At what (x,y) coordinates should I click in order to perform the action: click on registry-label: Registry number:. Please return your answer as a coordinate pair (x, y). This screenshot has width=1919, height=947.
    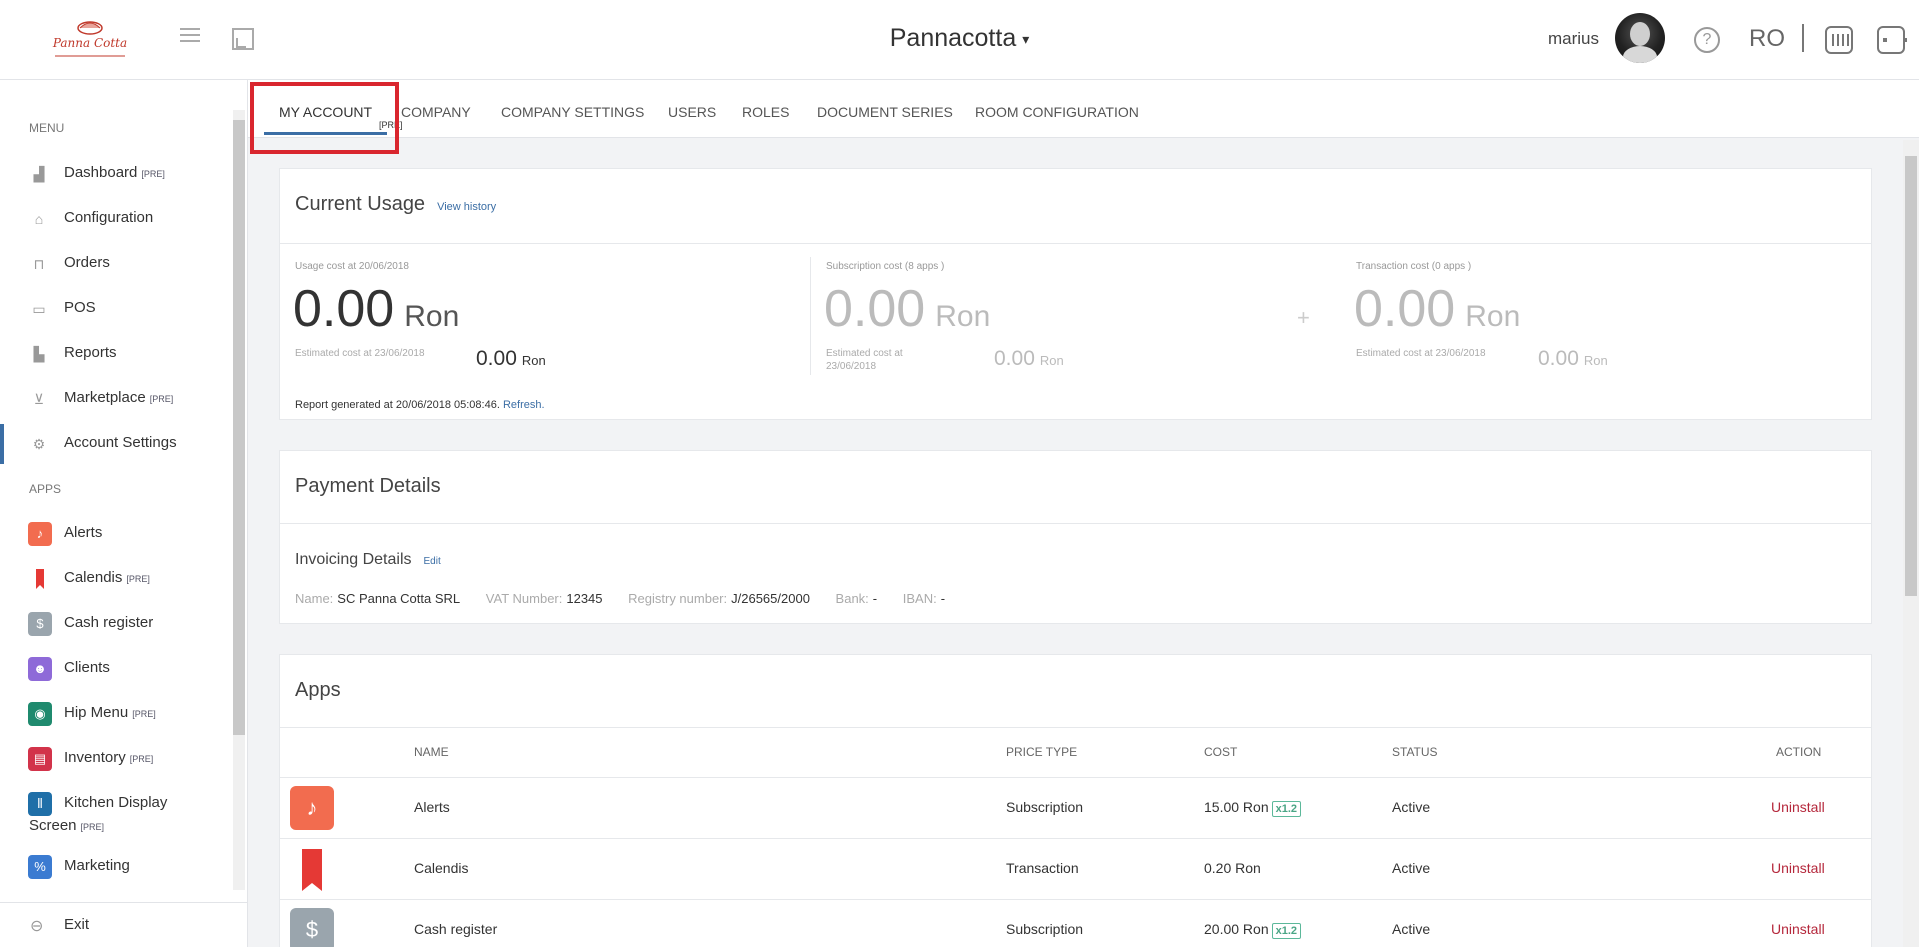
    Looking at the image, I should click on (678, 598).